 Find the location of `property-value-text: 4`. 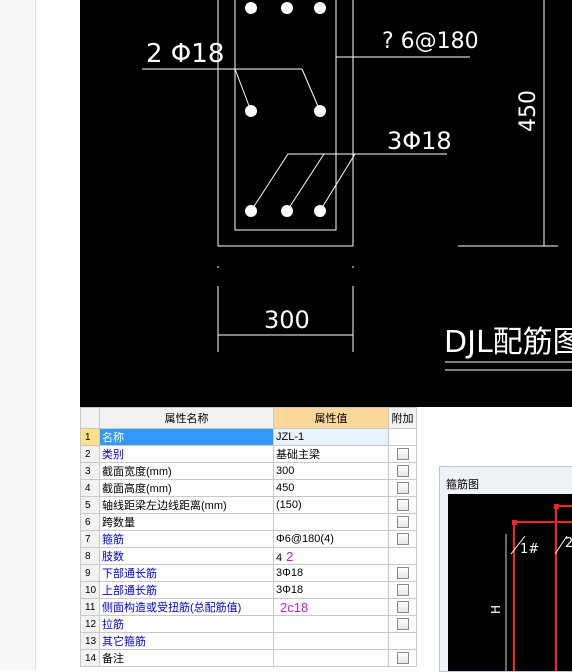

property-value-text: 4 is located at coordinates (279, 557).